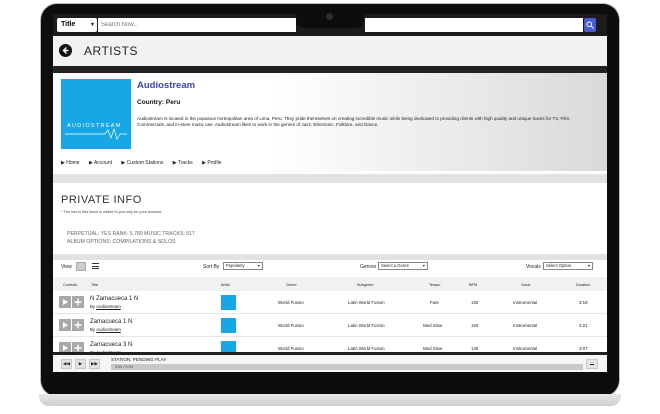 This screenshot has height=414, width=660. What do you see at coordinates (395, 265) in the screenshot?
I see `genres-value: Select a Genre` at bounding box center [395, 265].